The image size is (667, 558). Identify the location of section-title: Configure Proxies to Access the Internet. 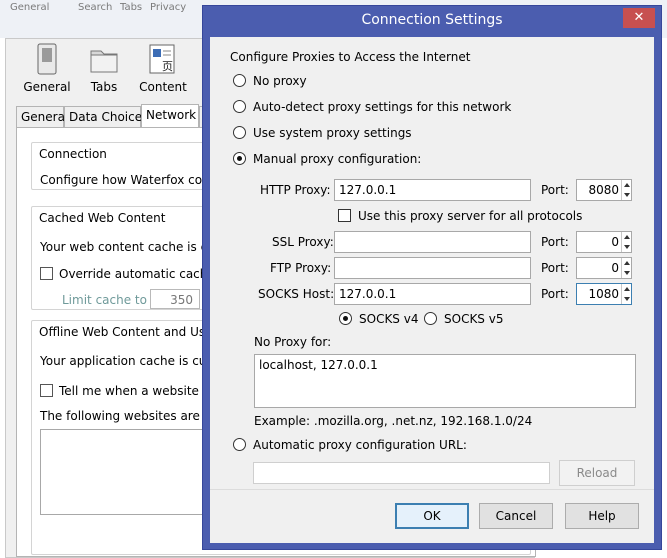
(350, 57).